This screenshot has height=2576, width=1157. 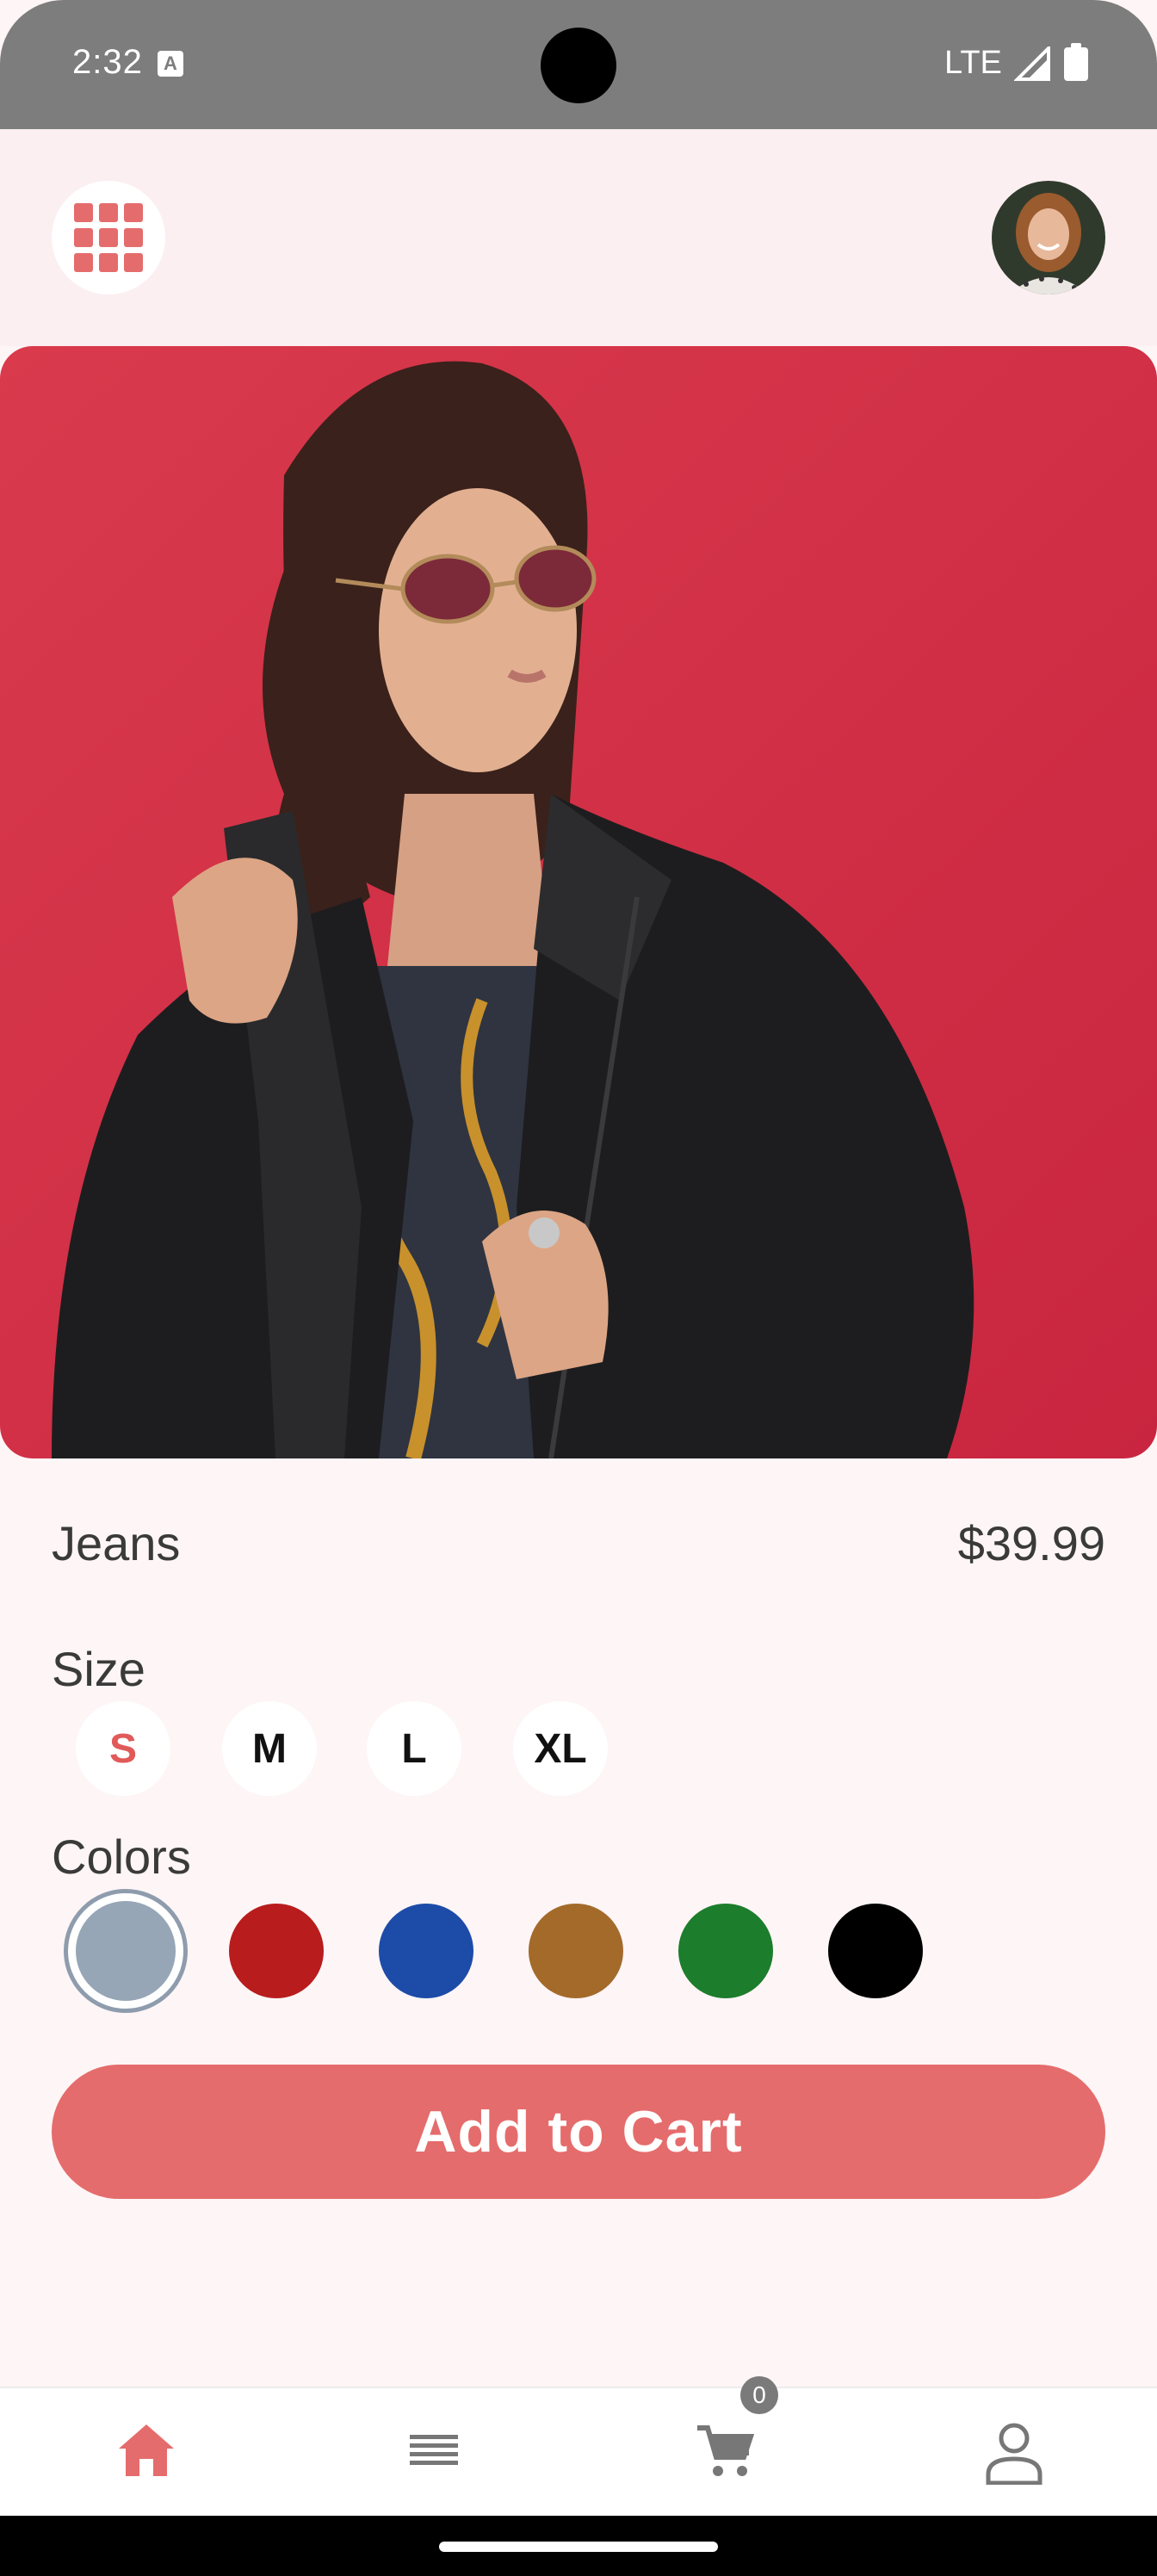 I want to click on status-time: 2:32, so click(x=108, y=62).